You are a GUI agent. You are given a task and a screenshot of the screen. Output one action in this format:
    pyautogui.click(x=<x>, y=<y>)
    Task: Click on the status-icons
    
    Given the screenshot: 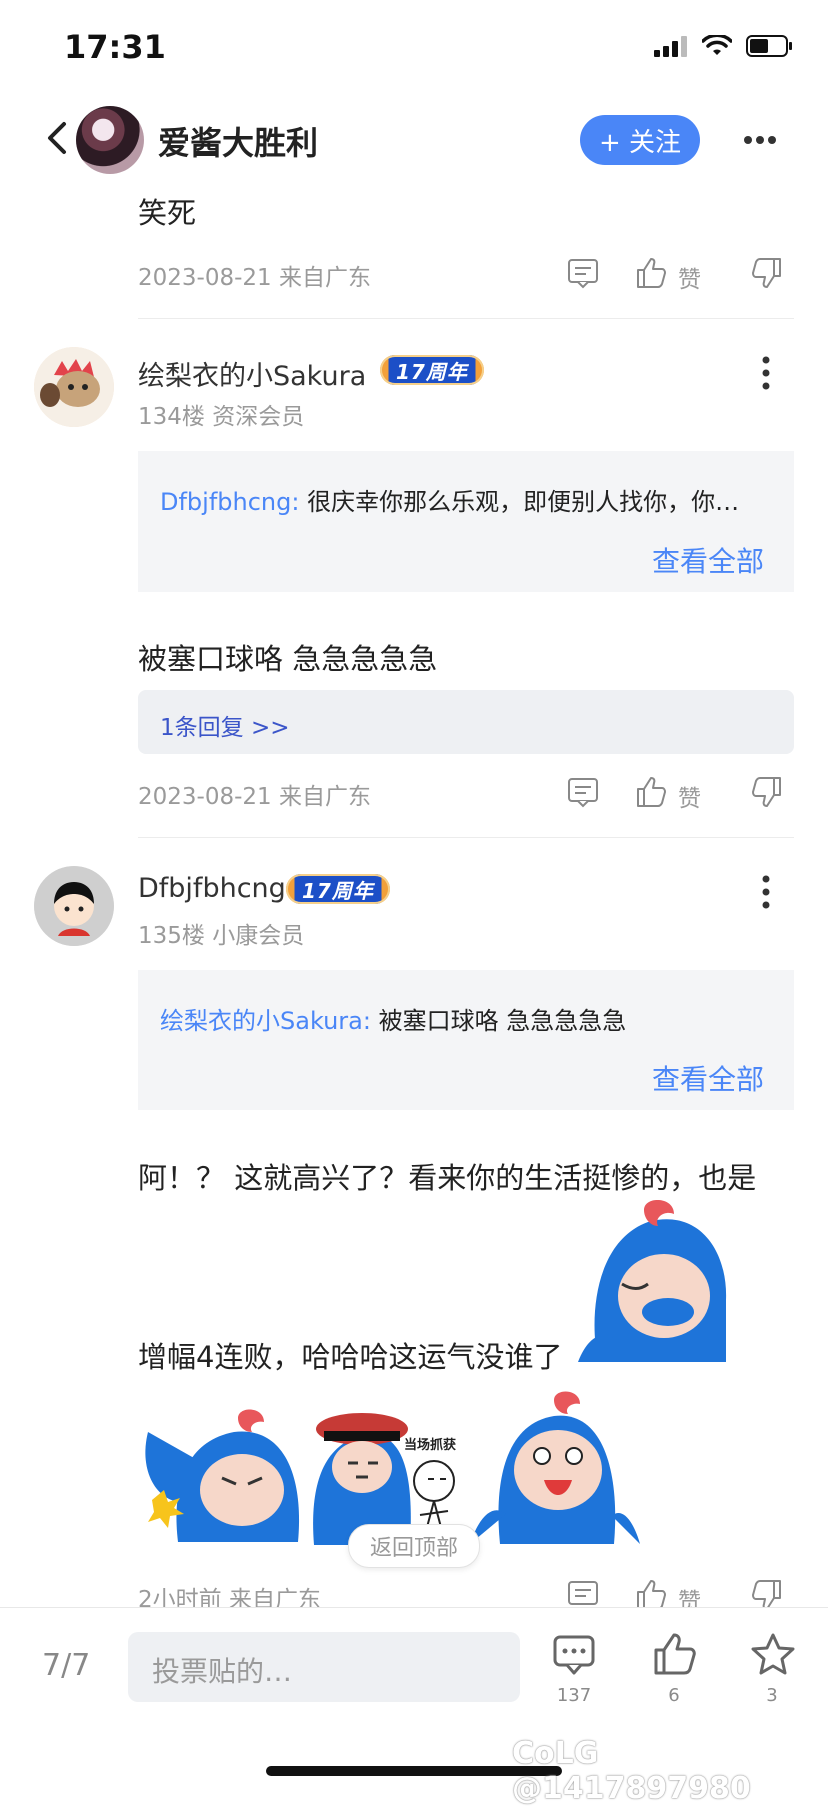 What is the action you would take?
    pyautogui.click(x=724, y=46)
    